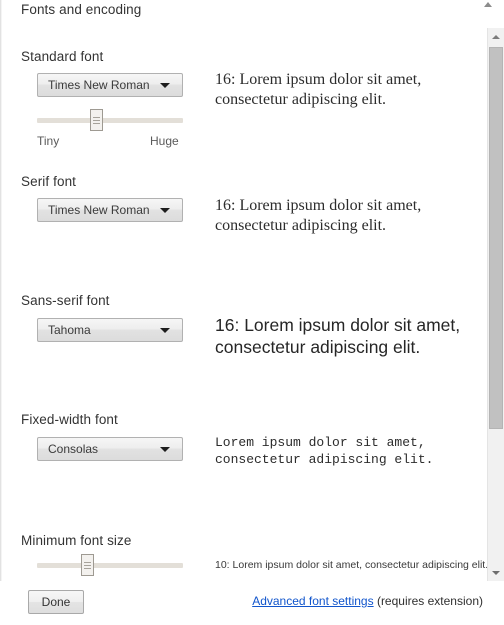 This screenshot has height=625, width=504. I want to click on page-title: Fonts and encoding, so click(81, 9).